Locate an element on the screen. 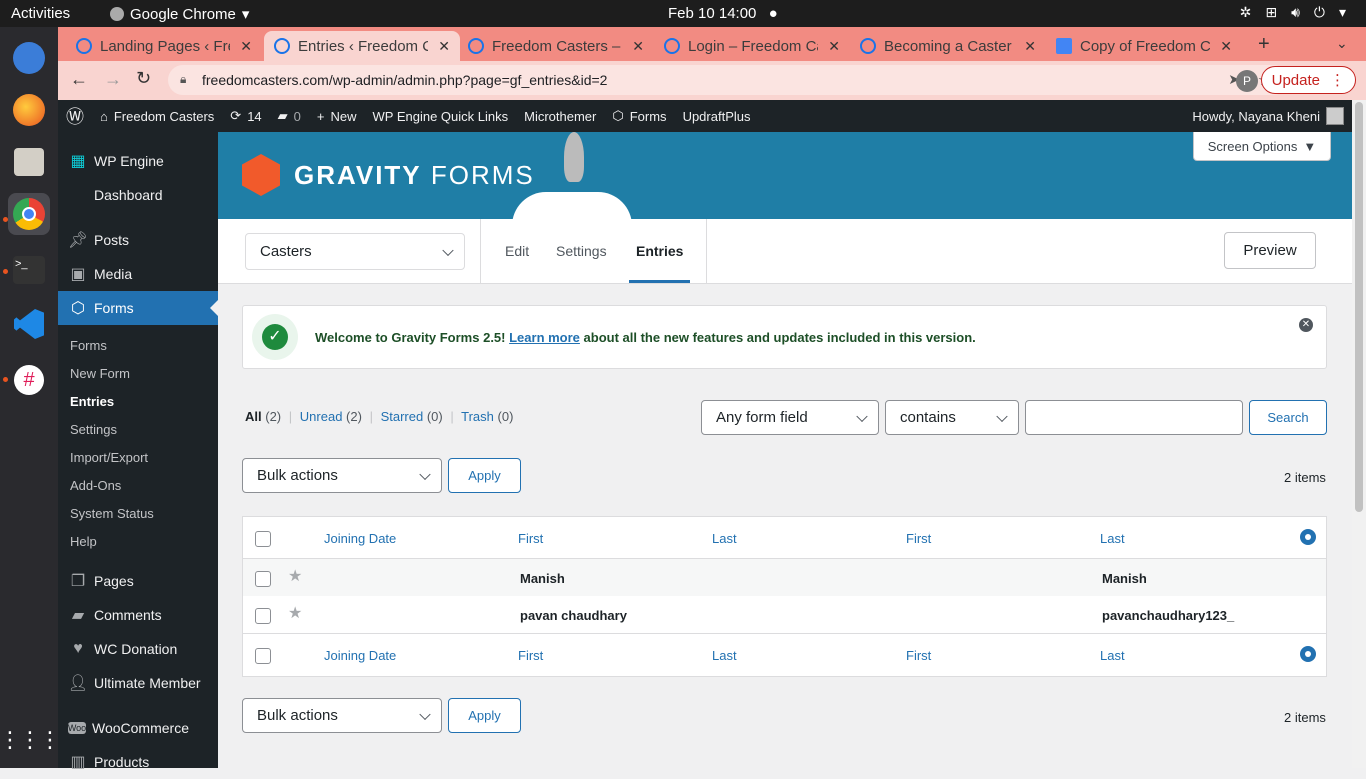 This screenshot has height=779, width=1366. table-row: ★ Manish Manish is located at coordinates (784, 577).